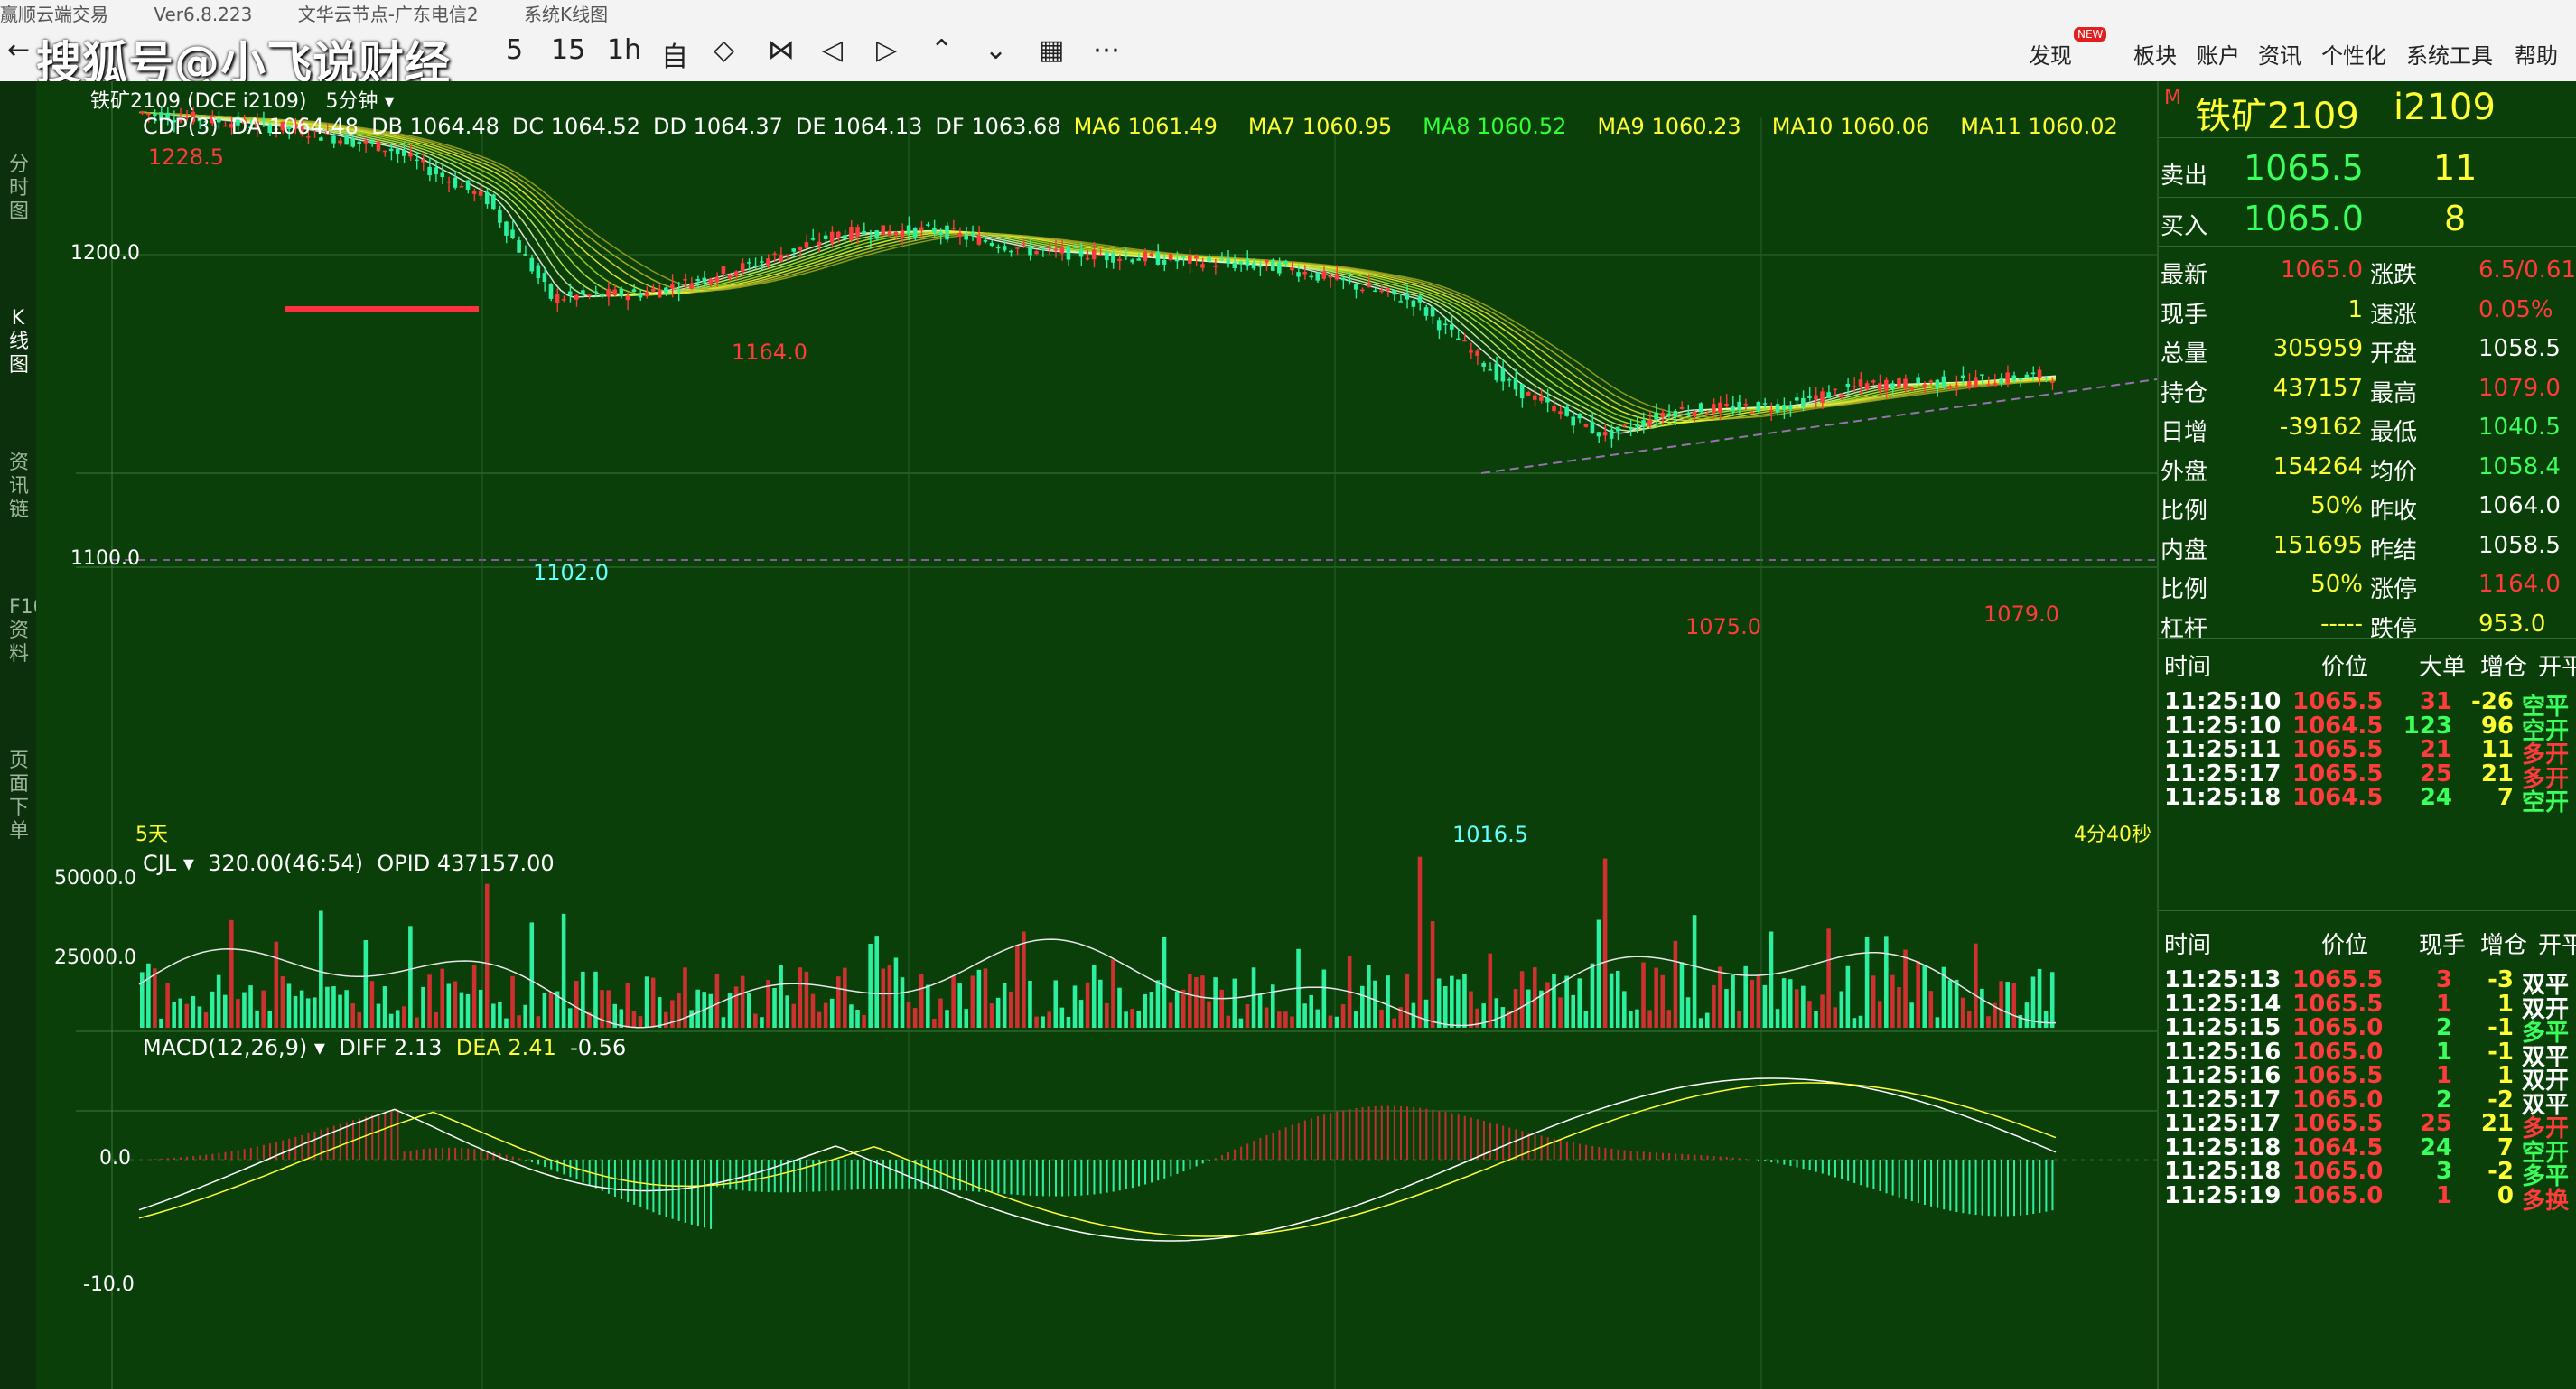 The image size is (2576, 1389). I want to click on stats-row: 外盘 154264 均价 1058.4, so click(2367, 466).